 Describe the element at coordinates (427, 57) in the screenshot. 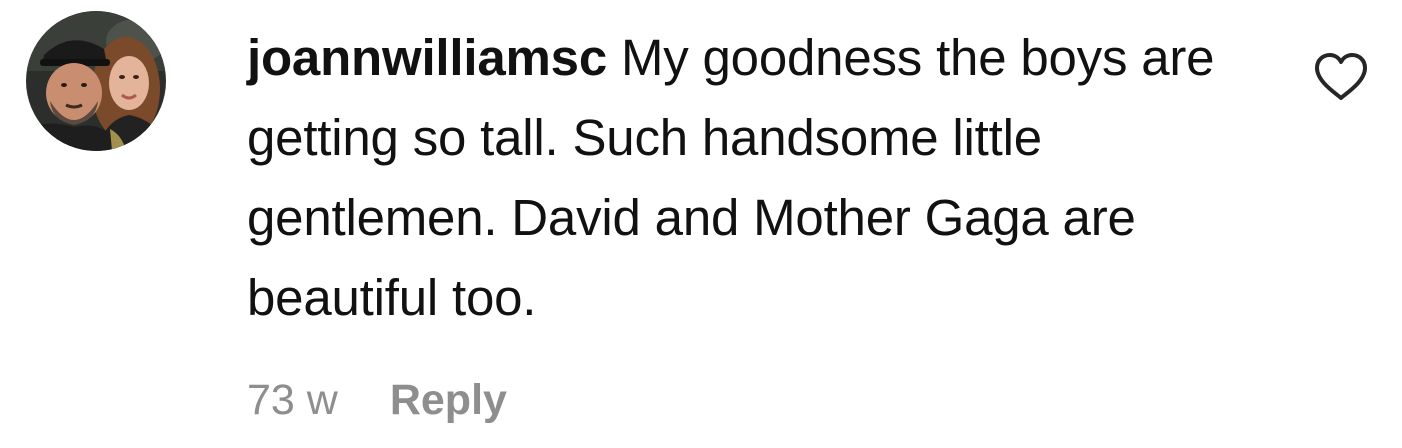

I see `comment-username: joannwilliamsc` at that location.